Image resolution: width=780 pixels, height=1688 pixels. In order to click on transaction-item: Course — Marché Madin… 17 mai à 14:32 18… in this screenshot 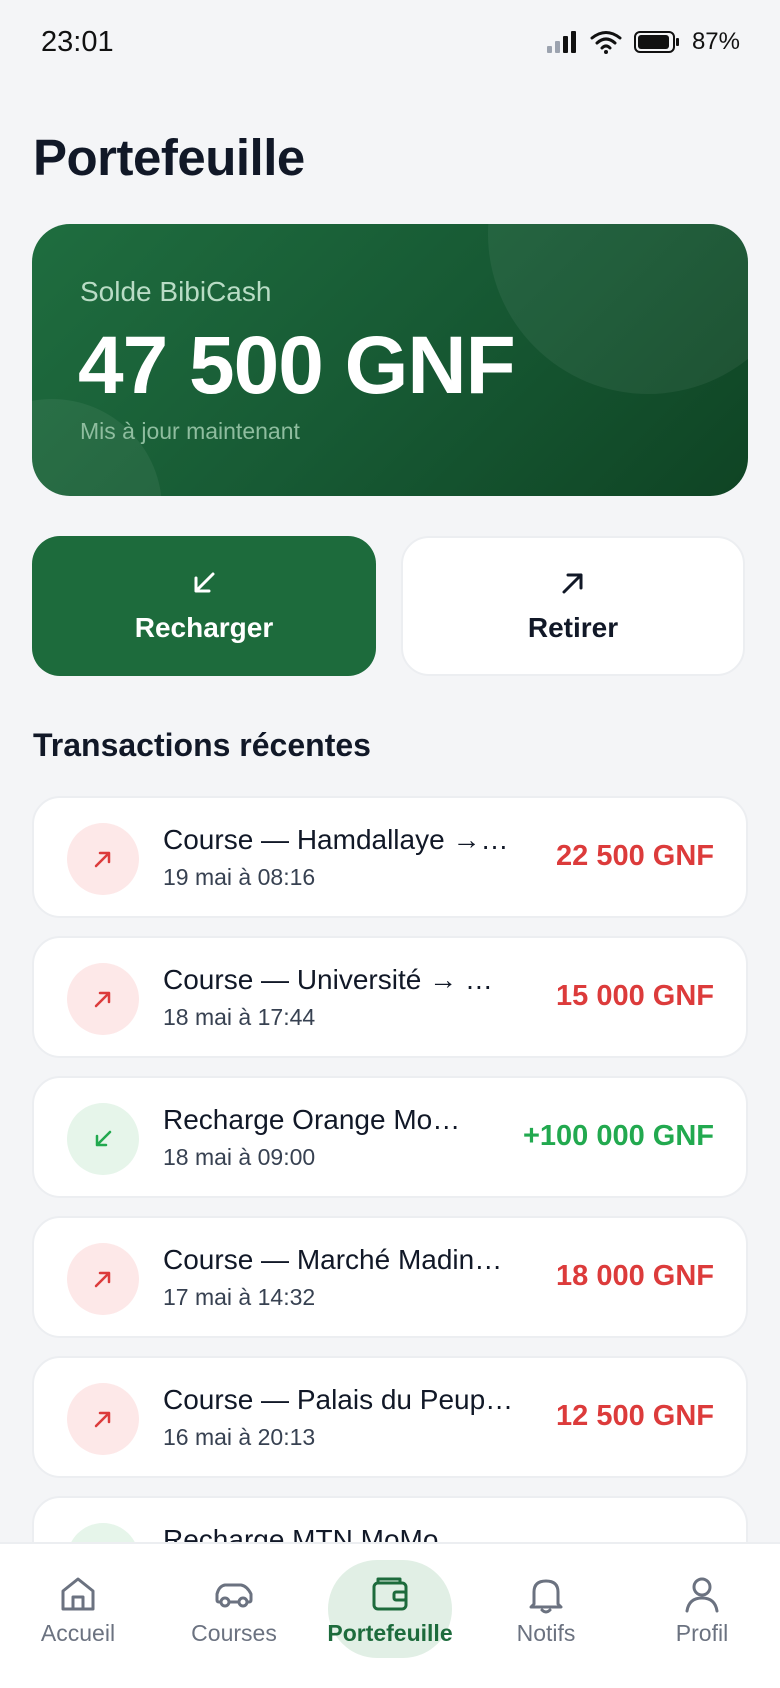, I will do `click(390, 1277)`.